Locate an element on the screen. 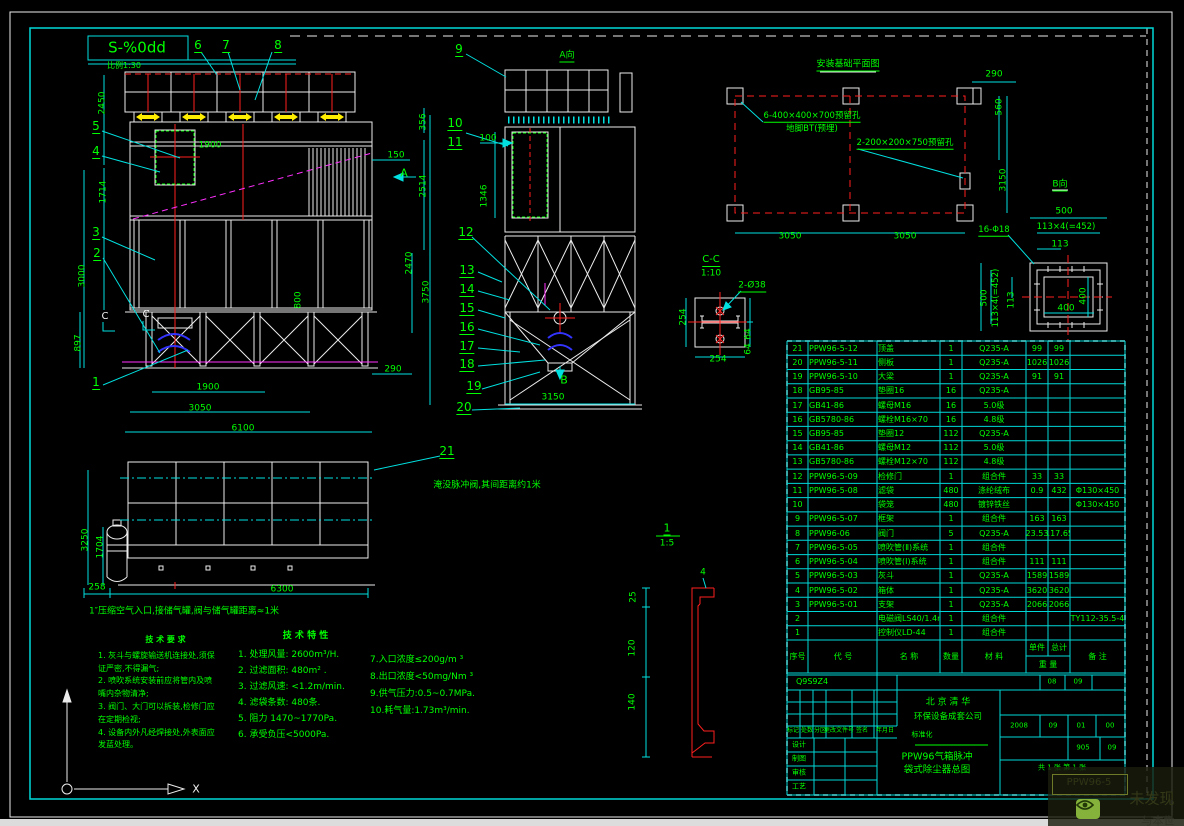 The image size is (1184, 826). tb-value: 00 is located at coordinates (1110, 725).